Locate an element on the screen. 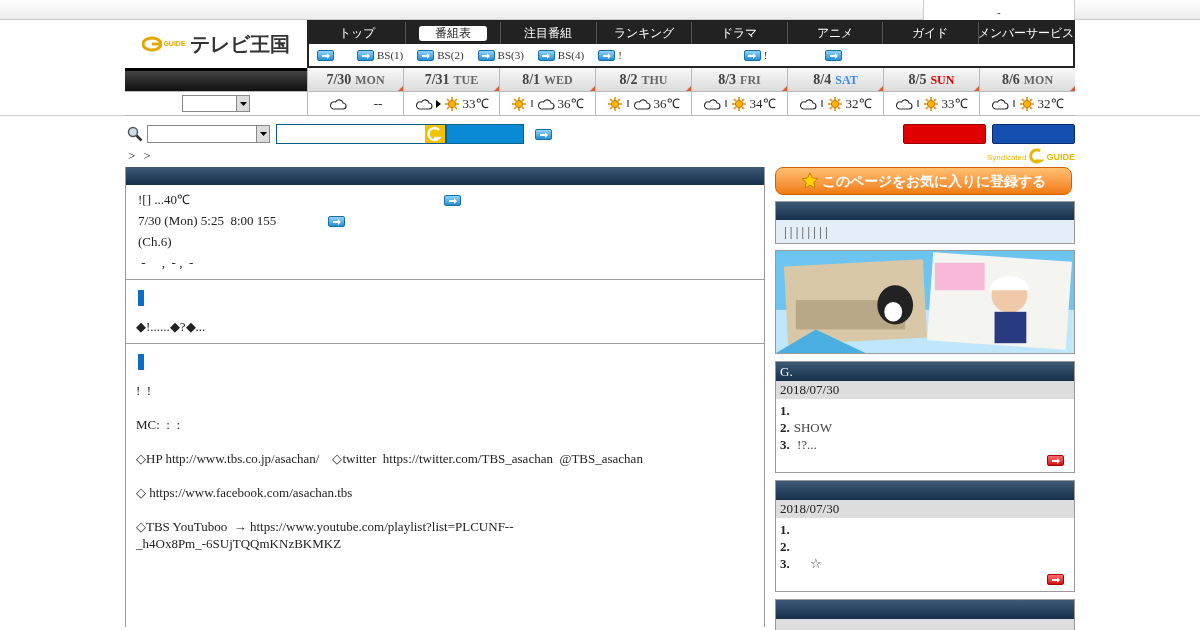 The width and height of the screenshot is (1200, 630). nav-tab: ランキング is located at coordinates (643, 33).